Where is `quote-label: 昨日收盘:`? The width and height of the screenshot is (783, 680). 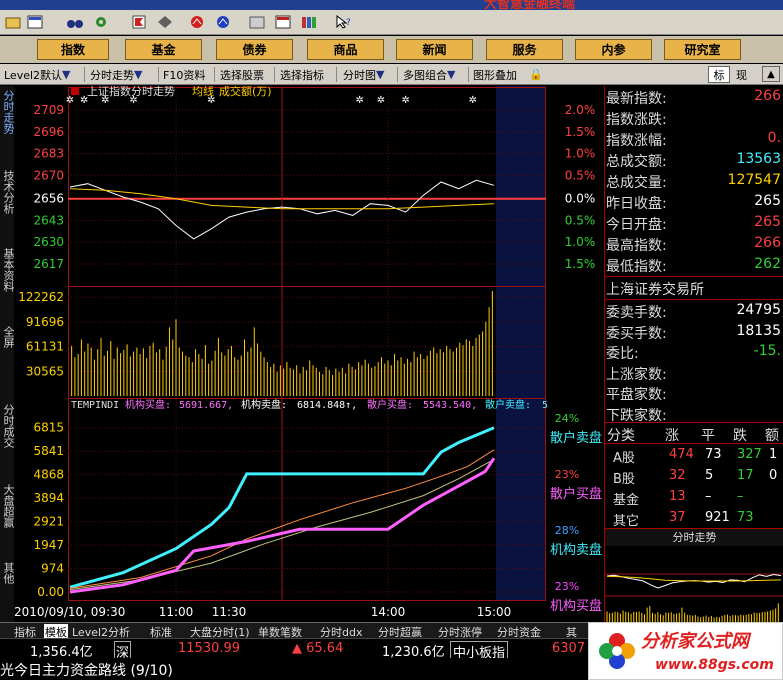 quote-label: 昨日收盘: is located at coordinates (636, 204).